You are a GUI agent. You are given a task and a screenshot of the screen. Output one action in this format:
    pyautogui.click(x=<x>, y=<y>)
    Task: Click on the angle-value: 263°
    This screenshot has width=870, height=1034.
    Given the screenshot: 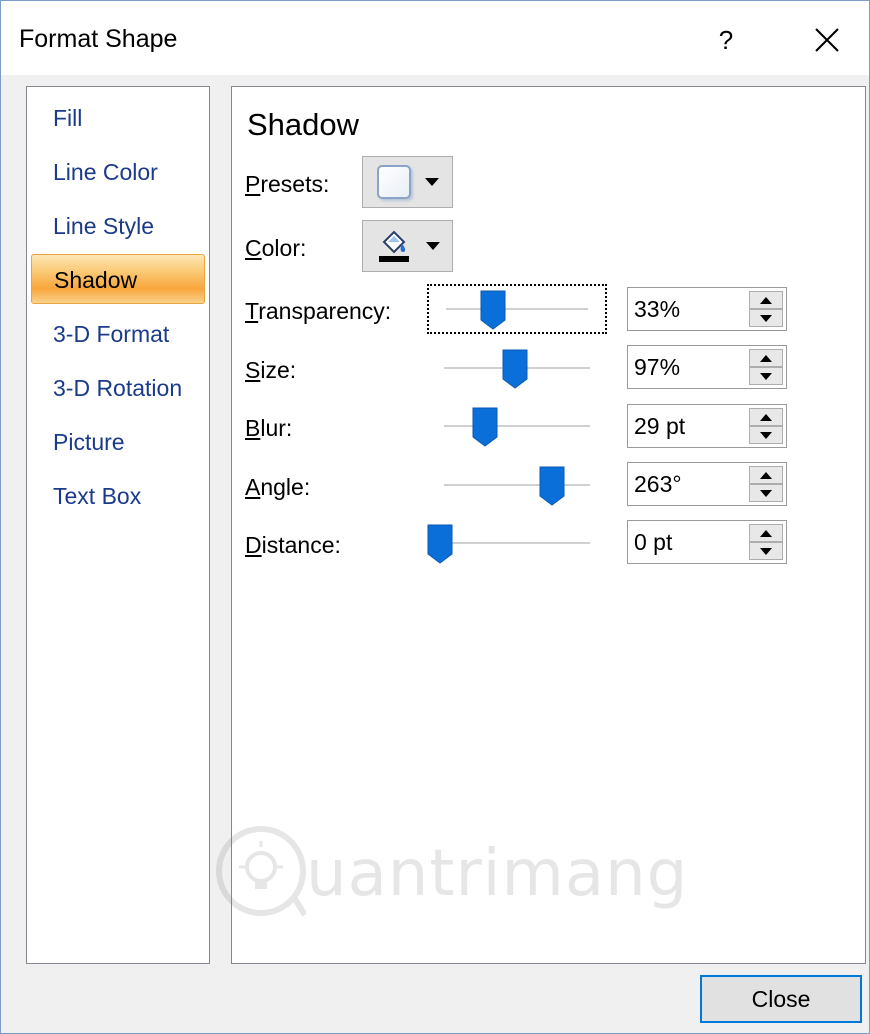 What is the action you would take?
    pyautogui.click(x=658, y=484)
    